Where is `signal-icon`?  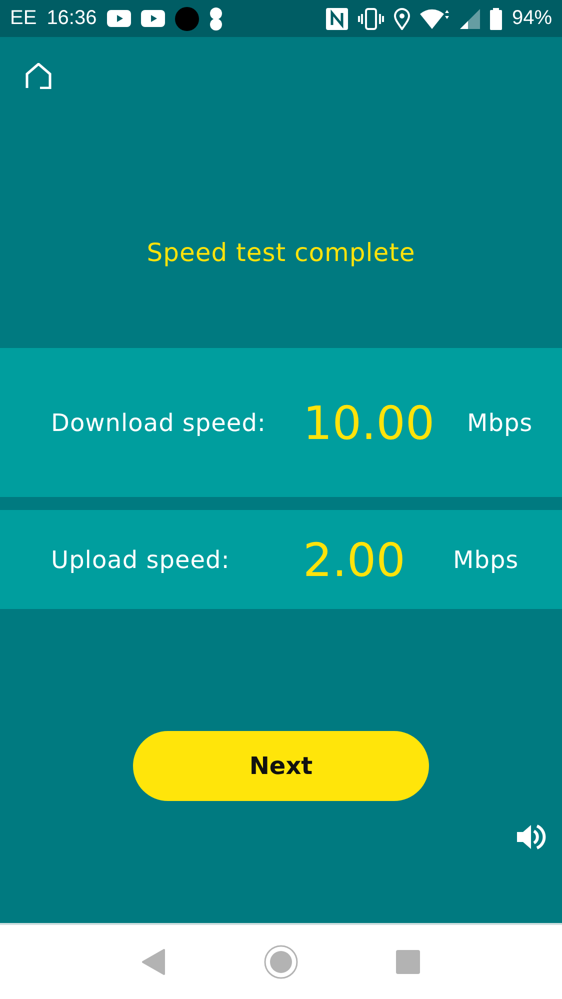
signal-icon is located at coordinates (470, 18).